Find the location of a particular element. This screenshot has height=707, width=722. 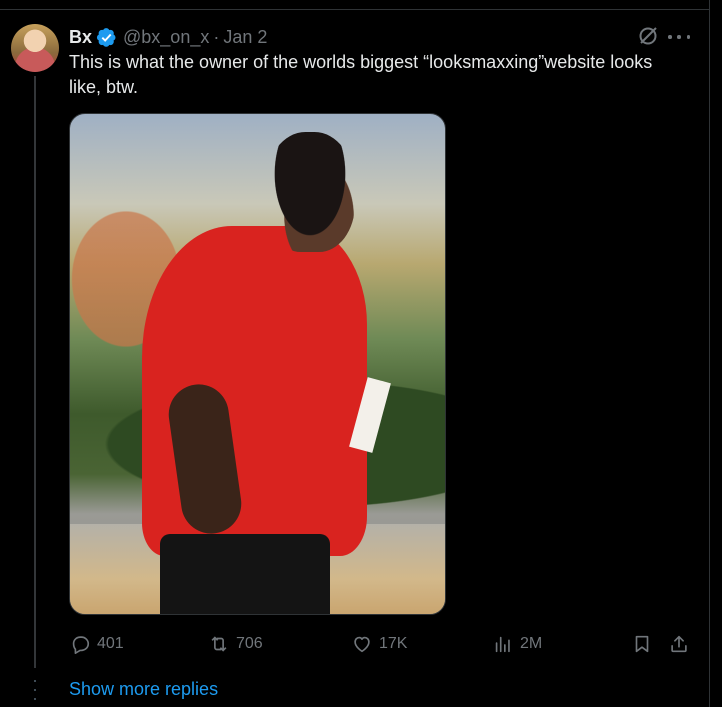

author-name: Bx is located at coordinates (80, 37).